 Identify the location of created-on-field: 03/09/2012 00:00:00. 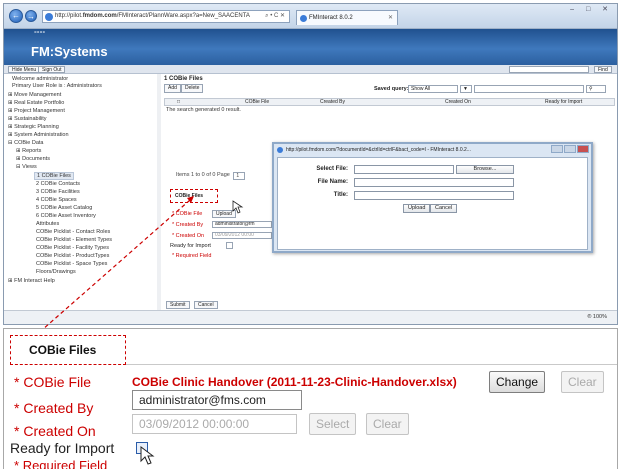
(214, 424).